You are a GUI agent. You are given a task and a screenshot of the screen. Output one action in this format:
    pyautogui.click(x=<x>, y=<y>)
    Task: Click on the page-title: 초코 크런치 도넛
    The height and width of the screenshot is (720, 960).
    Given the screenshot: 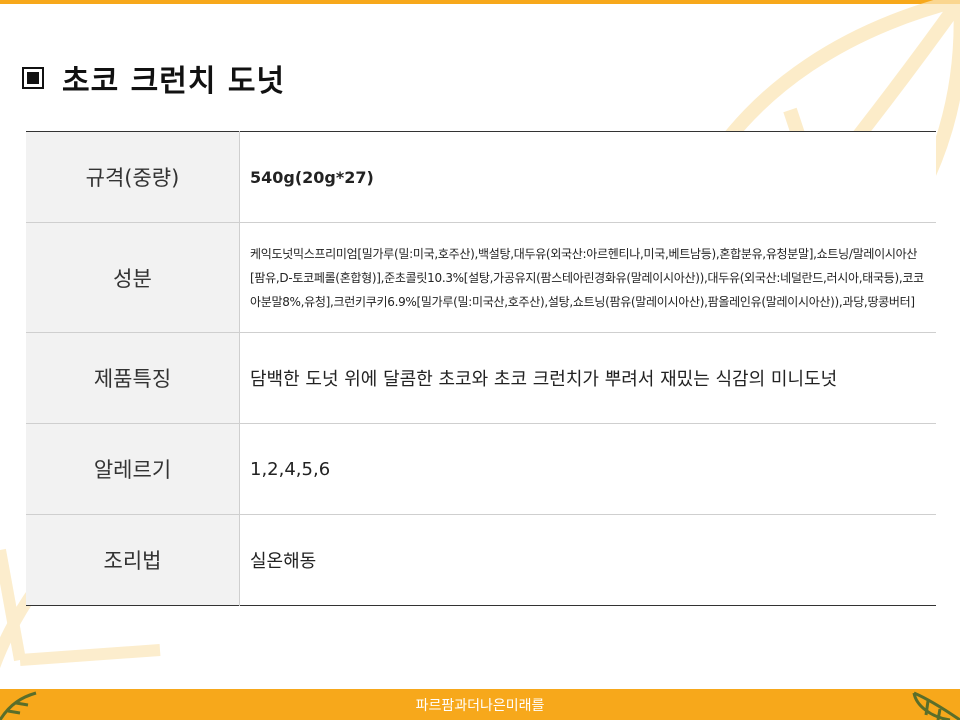 What is the action you would take?
    pyautogui.click(x=153, y=78)
    